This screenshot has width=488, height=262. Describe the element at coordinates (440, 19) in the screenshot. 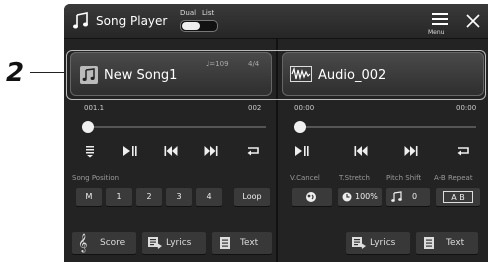

I see `menu-icon` at that location.